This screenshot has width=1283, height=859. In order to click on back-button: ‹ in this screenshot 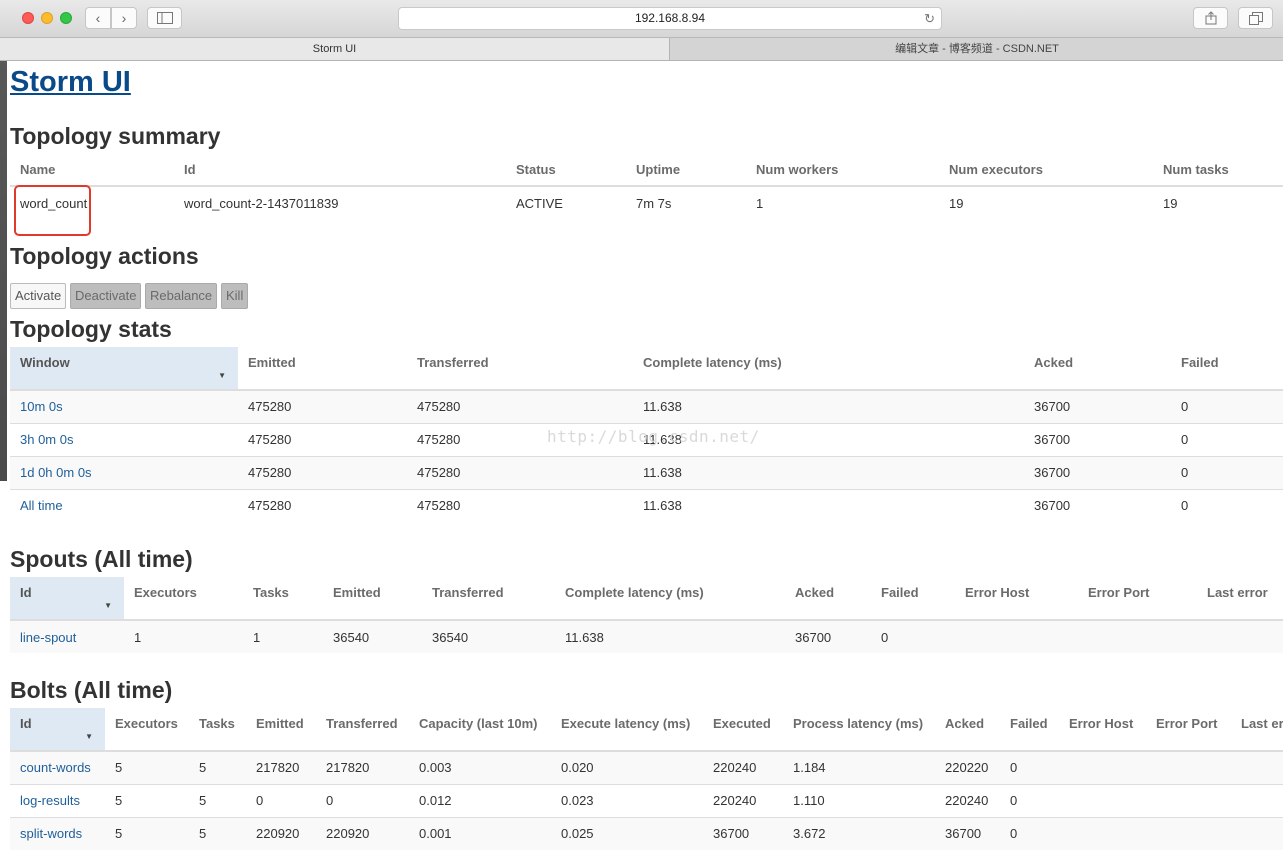, I will do `click(98, 18)`.